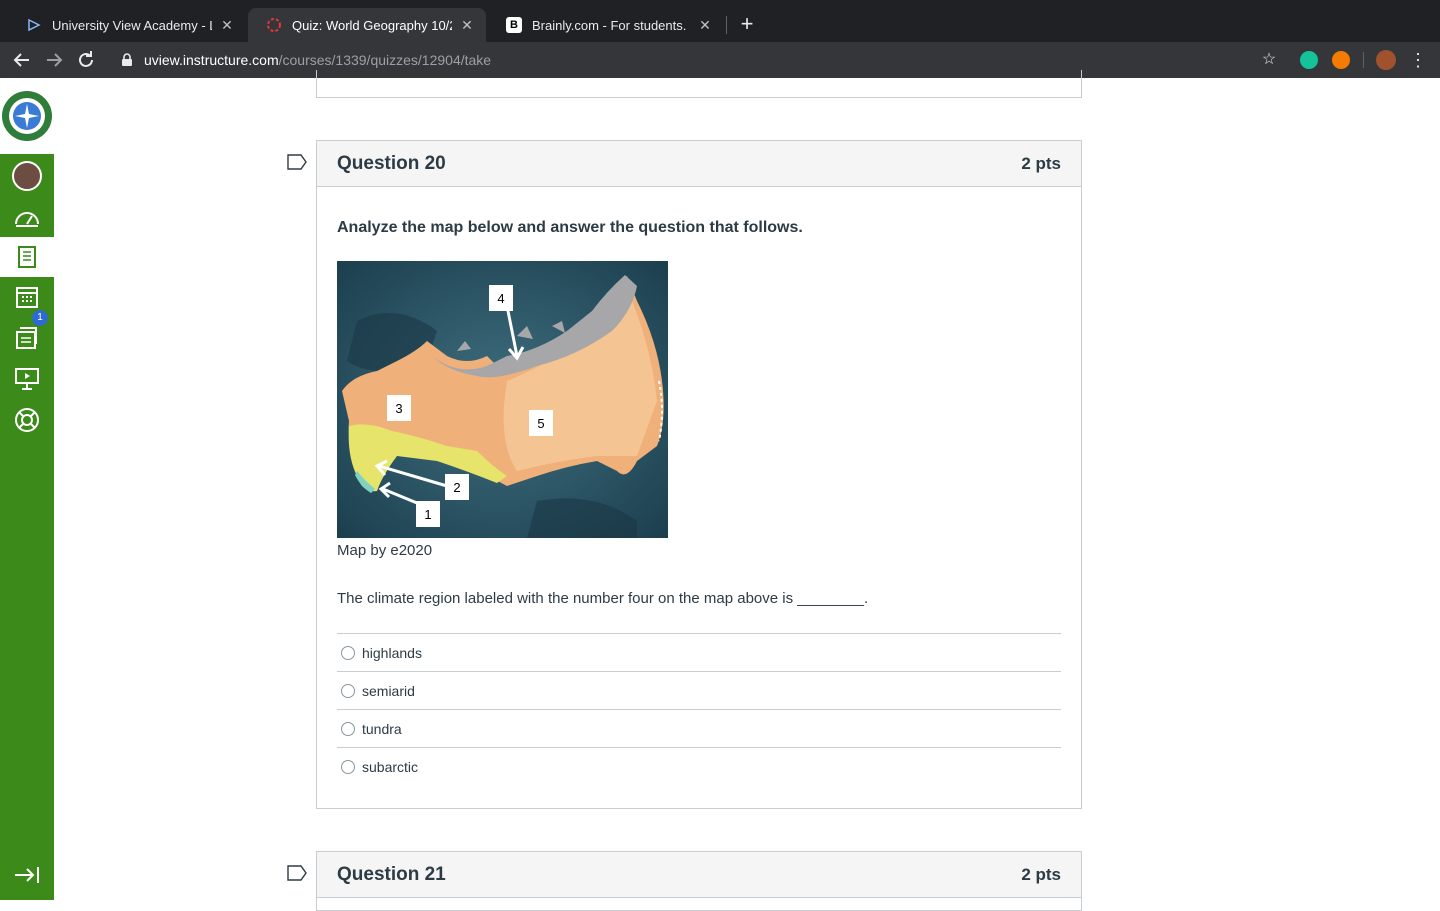 This screenshot has height=911, width=1440. I want to click on inbox-icon, so click(26, 338).